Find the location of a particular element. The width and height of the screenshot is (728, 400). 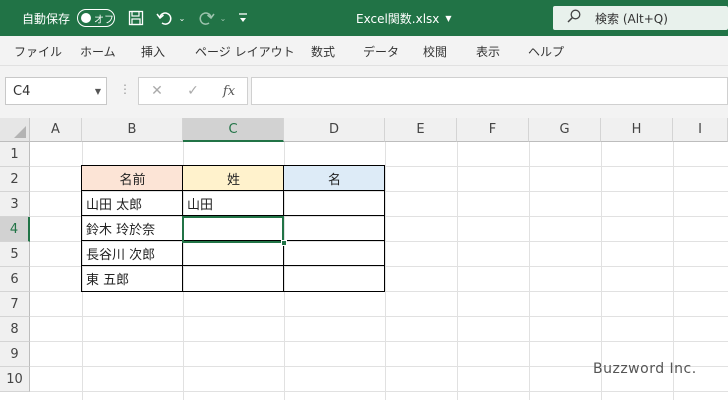

row-header-7: 7 is located at coordinates (15, 304).